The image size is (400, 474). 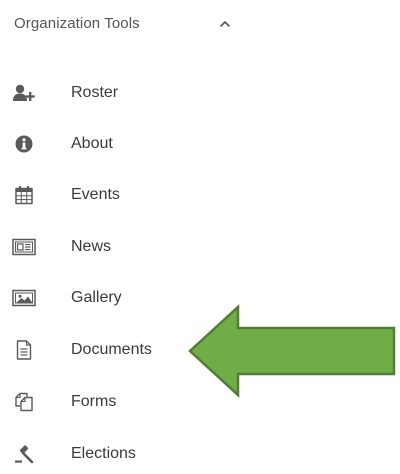 What do you see at coordinates (130, 247) in the screenshot?
I see `nav-item-news: News` at bounding box center [130, 247].